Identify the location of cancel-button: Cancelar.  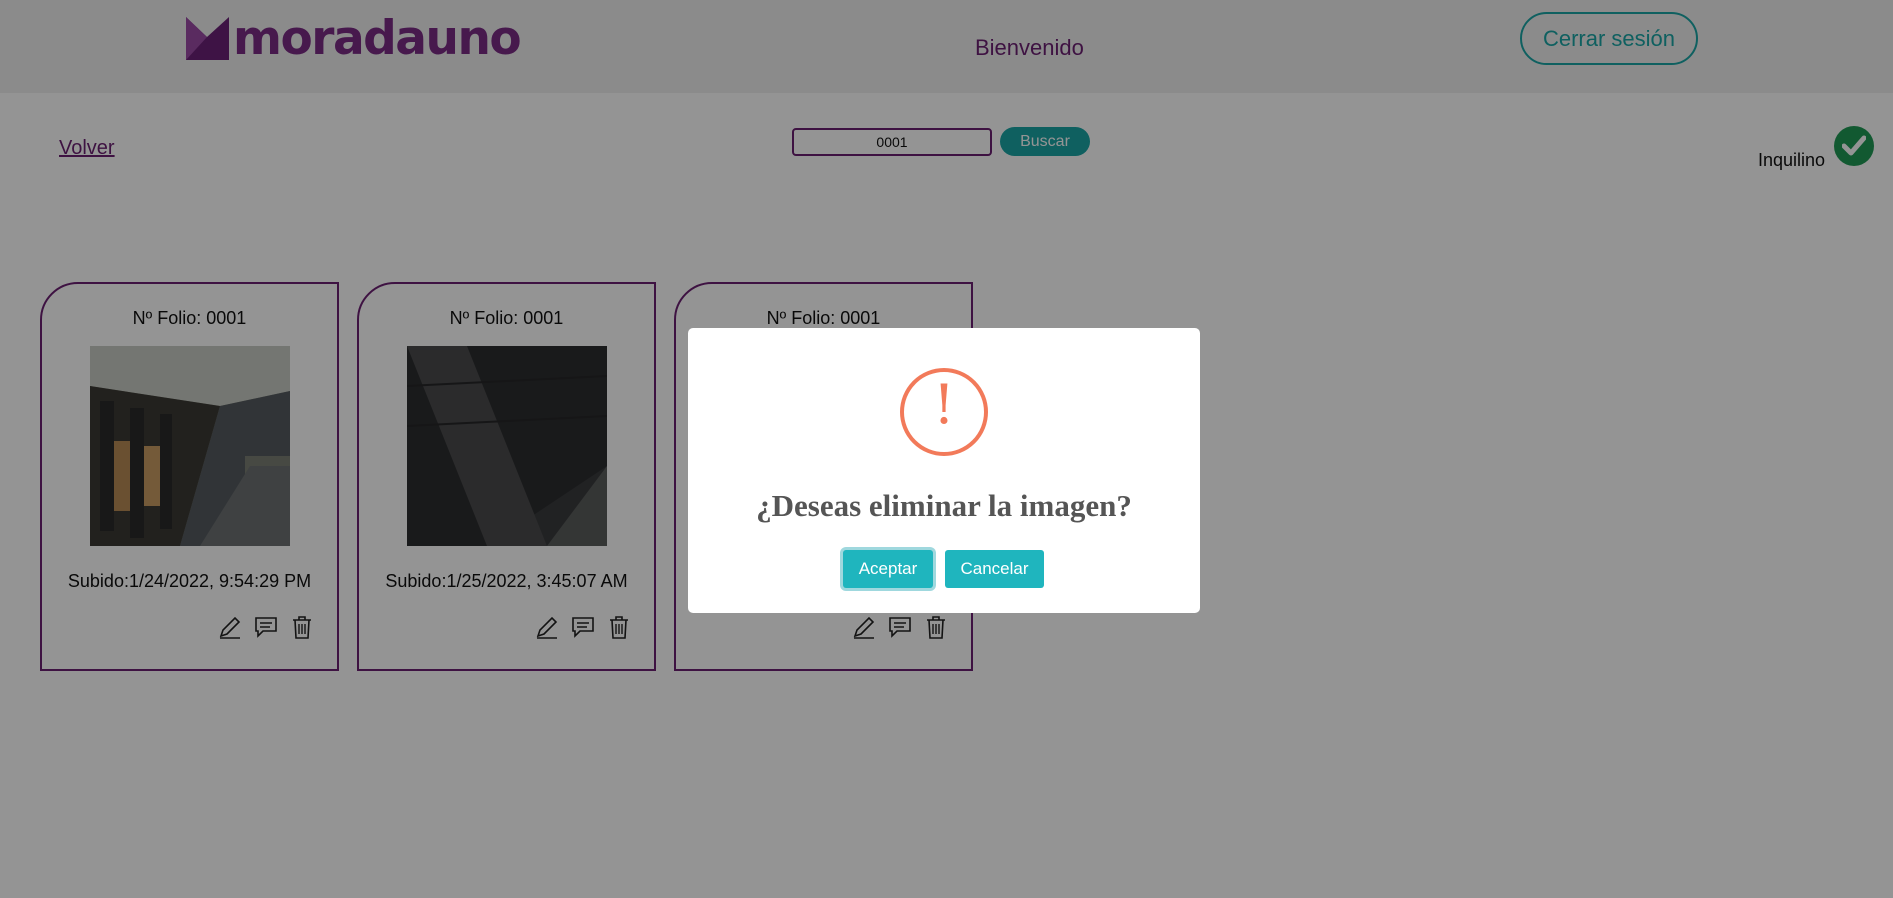
(994, 569).